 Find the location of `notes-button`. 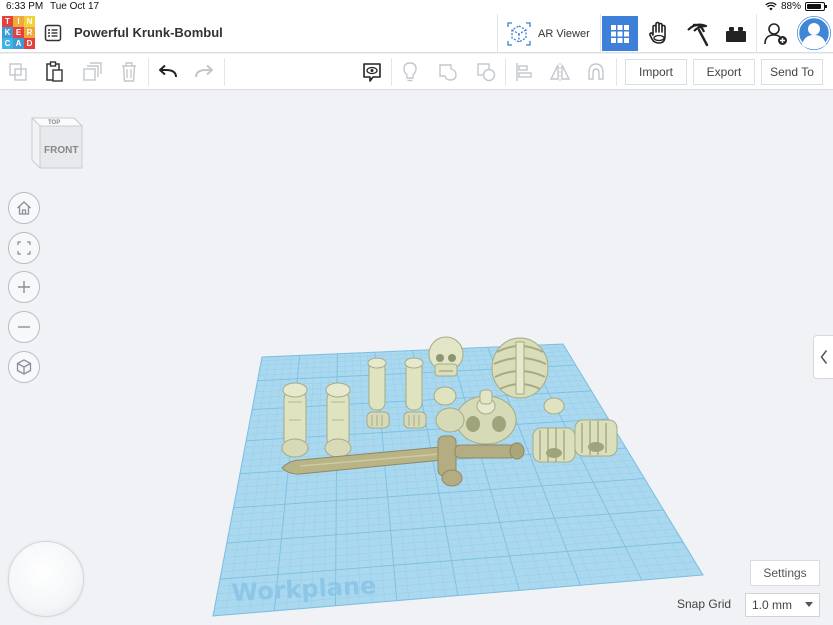

notes-button is located at coordinates (372, 72).